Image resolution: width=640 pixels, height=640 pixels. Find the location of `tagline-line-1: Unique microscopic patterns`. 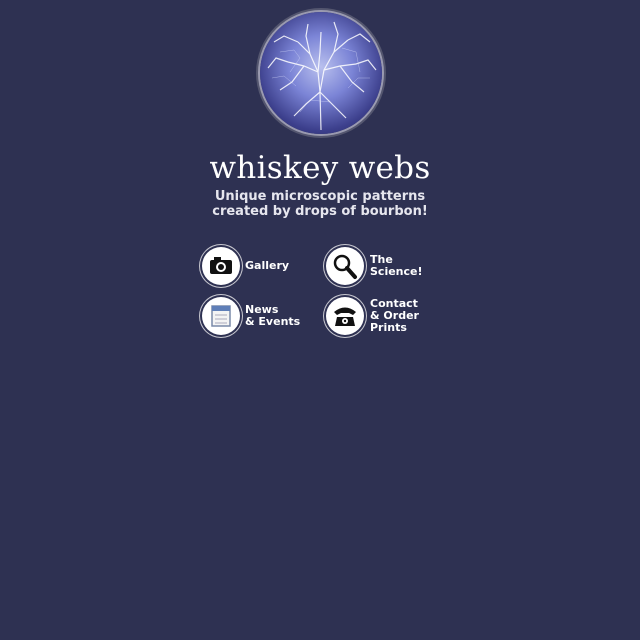

tagline-line-1: Unique microscopic patterns is located at coordinates (320, 196).